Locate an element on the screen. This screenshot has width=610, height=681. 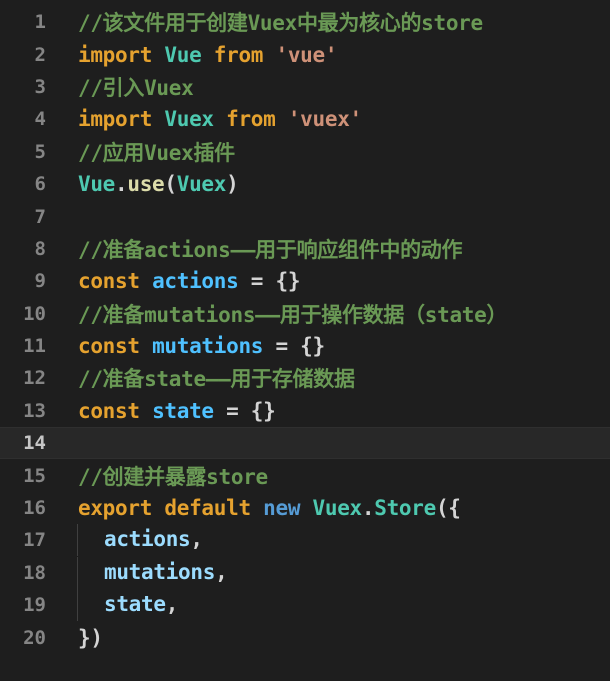
code-line: 10 //准备mutations——用于操作数据（state） is located at coordinates (305, 314).